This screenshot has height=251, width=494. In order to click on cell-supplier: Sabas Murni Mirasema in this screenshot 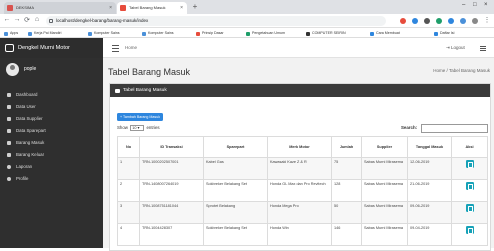, I will do `click(384, 212)`.